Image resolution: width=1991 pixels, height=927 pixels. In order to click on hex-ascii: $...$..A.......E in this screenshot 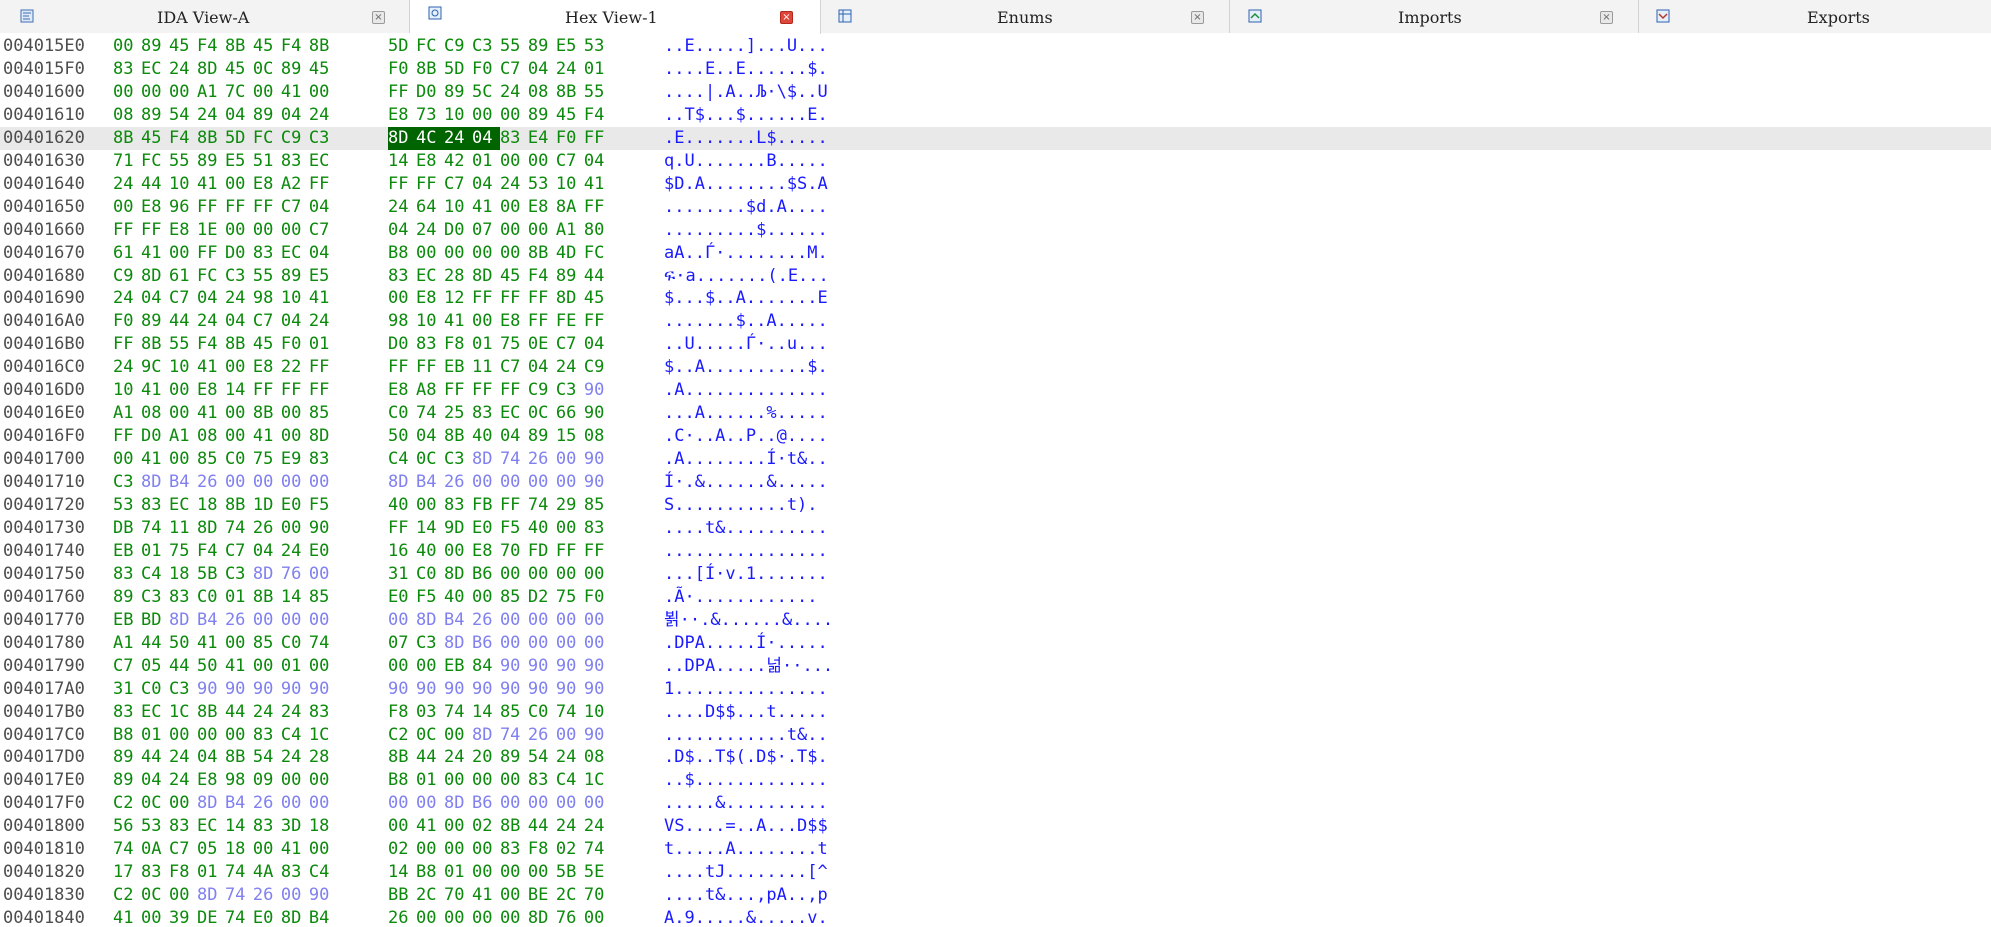, I will do `click(746, 298)`.